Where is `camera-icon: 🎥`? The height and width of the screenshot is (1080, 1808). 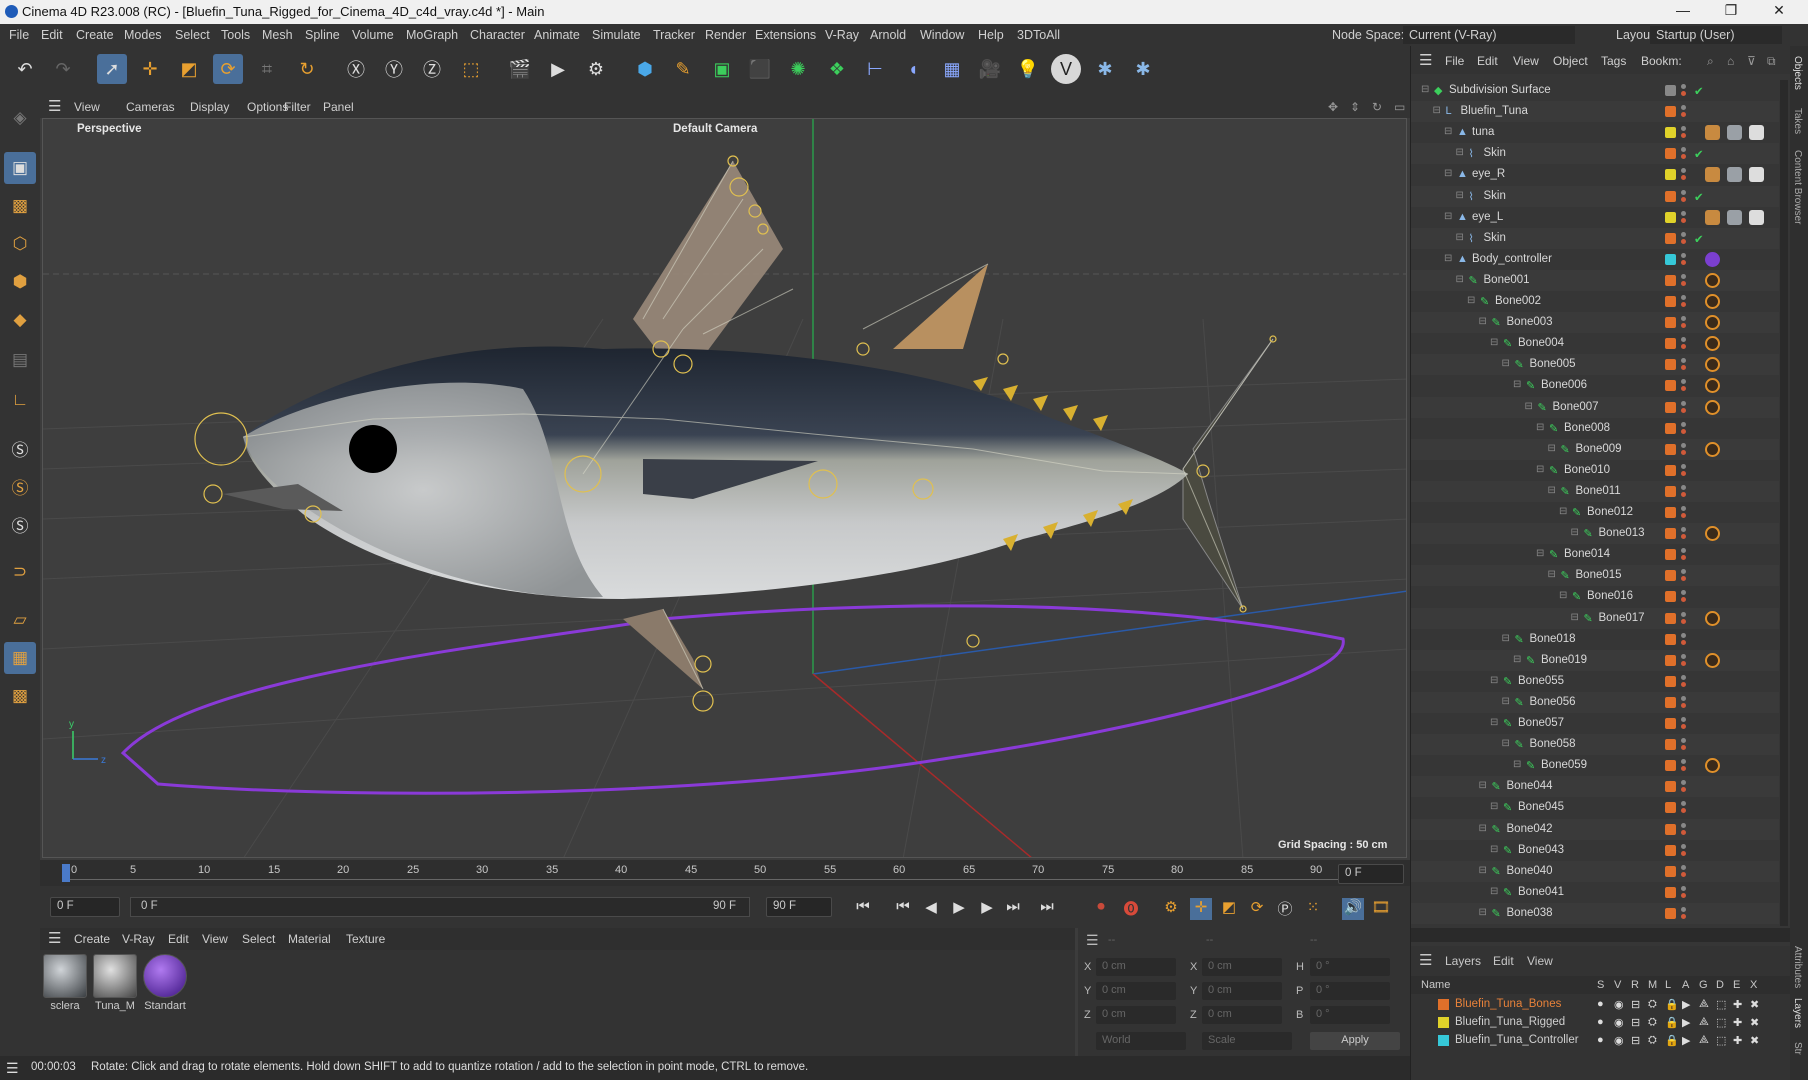 camera-icon: 🎥 is located at coordinates (990, 69).